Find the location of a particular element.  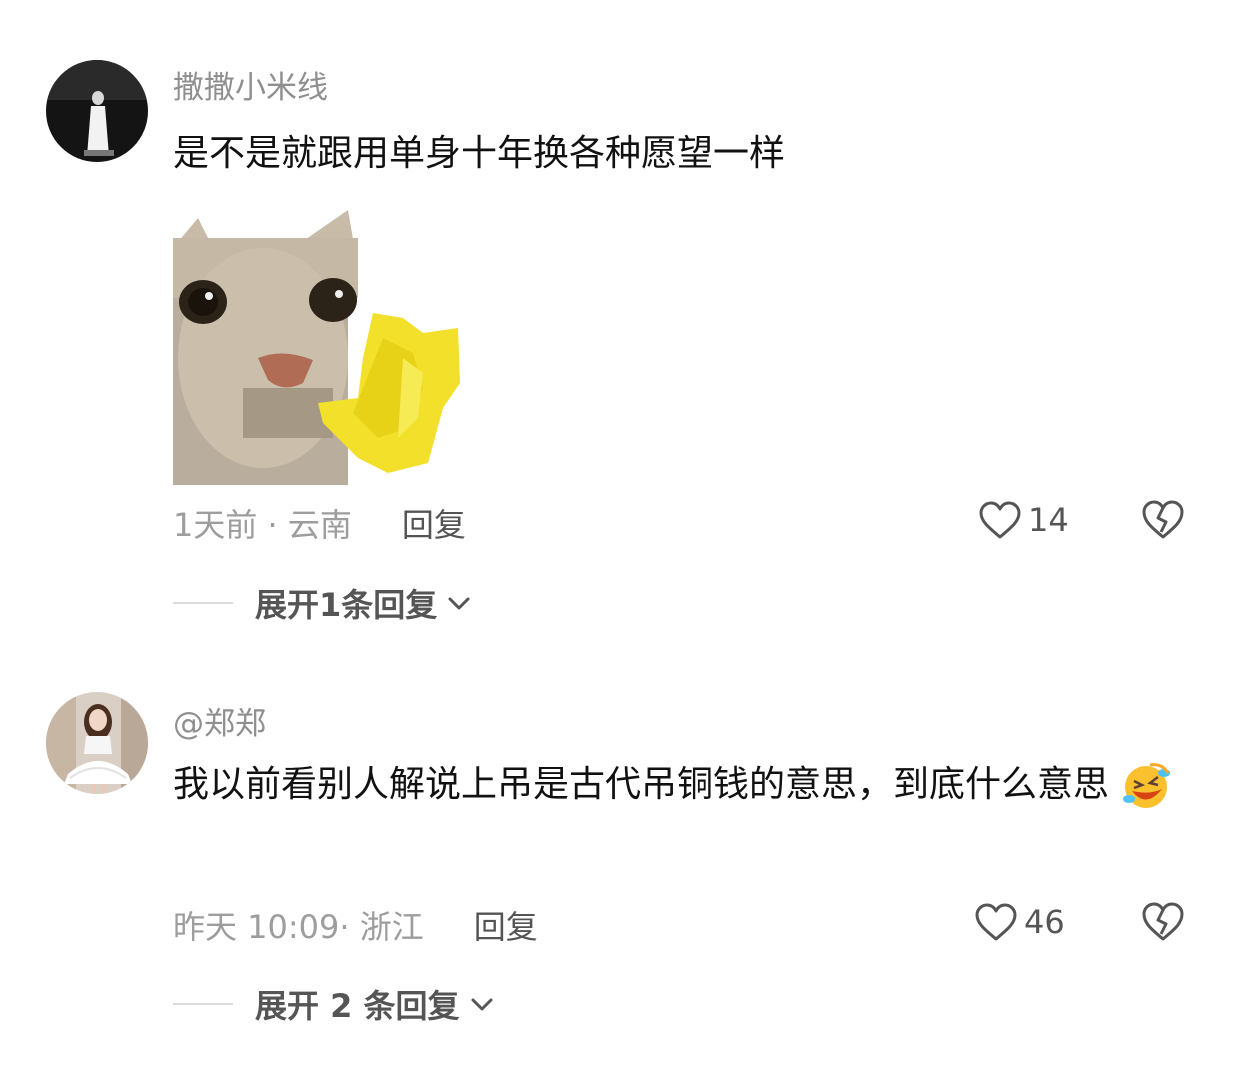

expand-replies-label: 展开 2 条回复 is located at coordinates (357, 1006).